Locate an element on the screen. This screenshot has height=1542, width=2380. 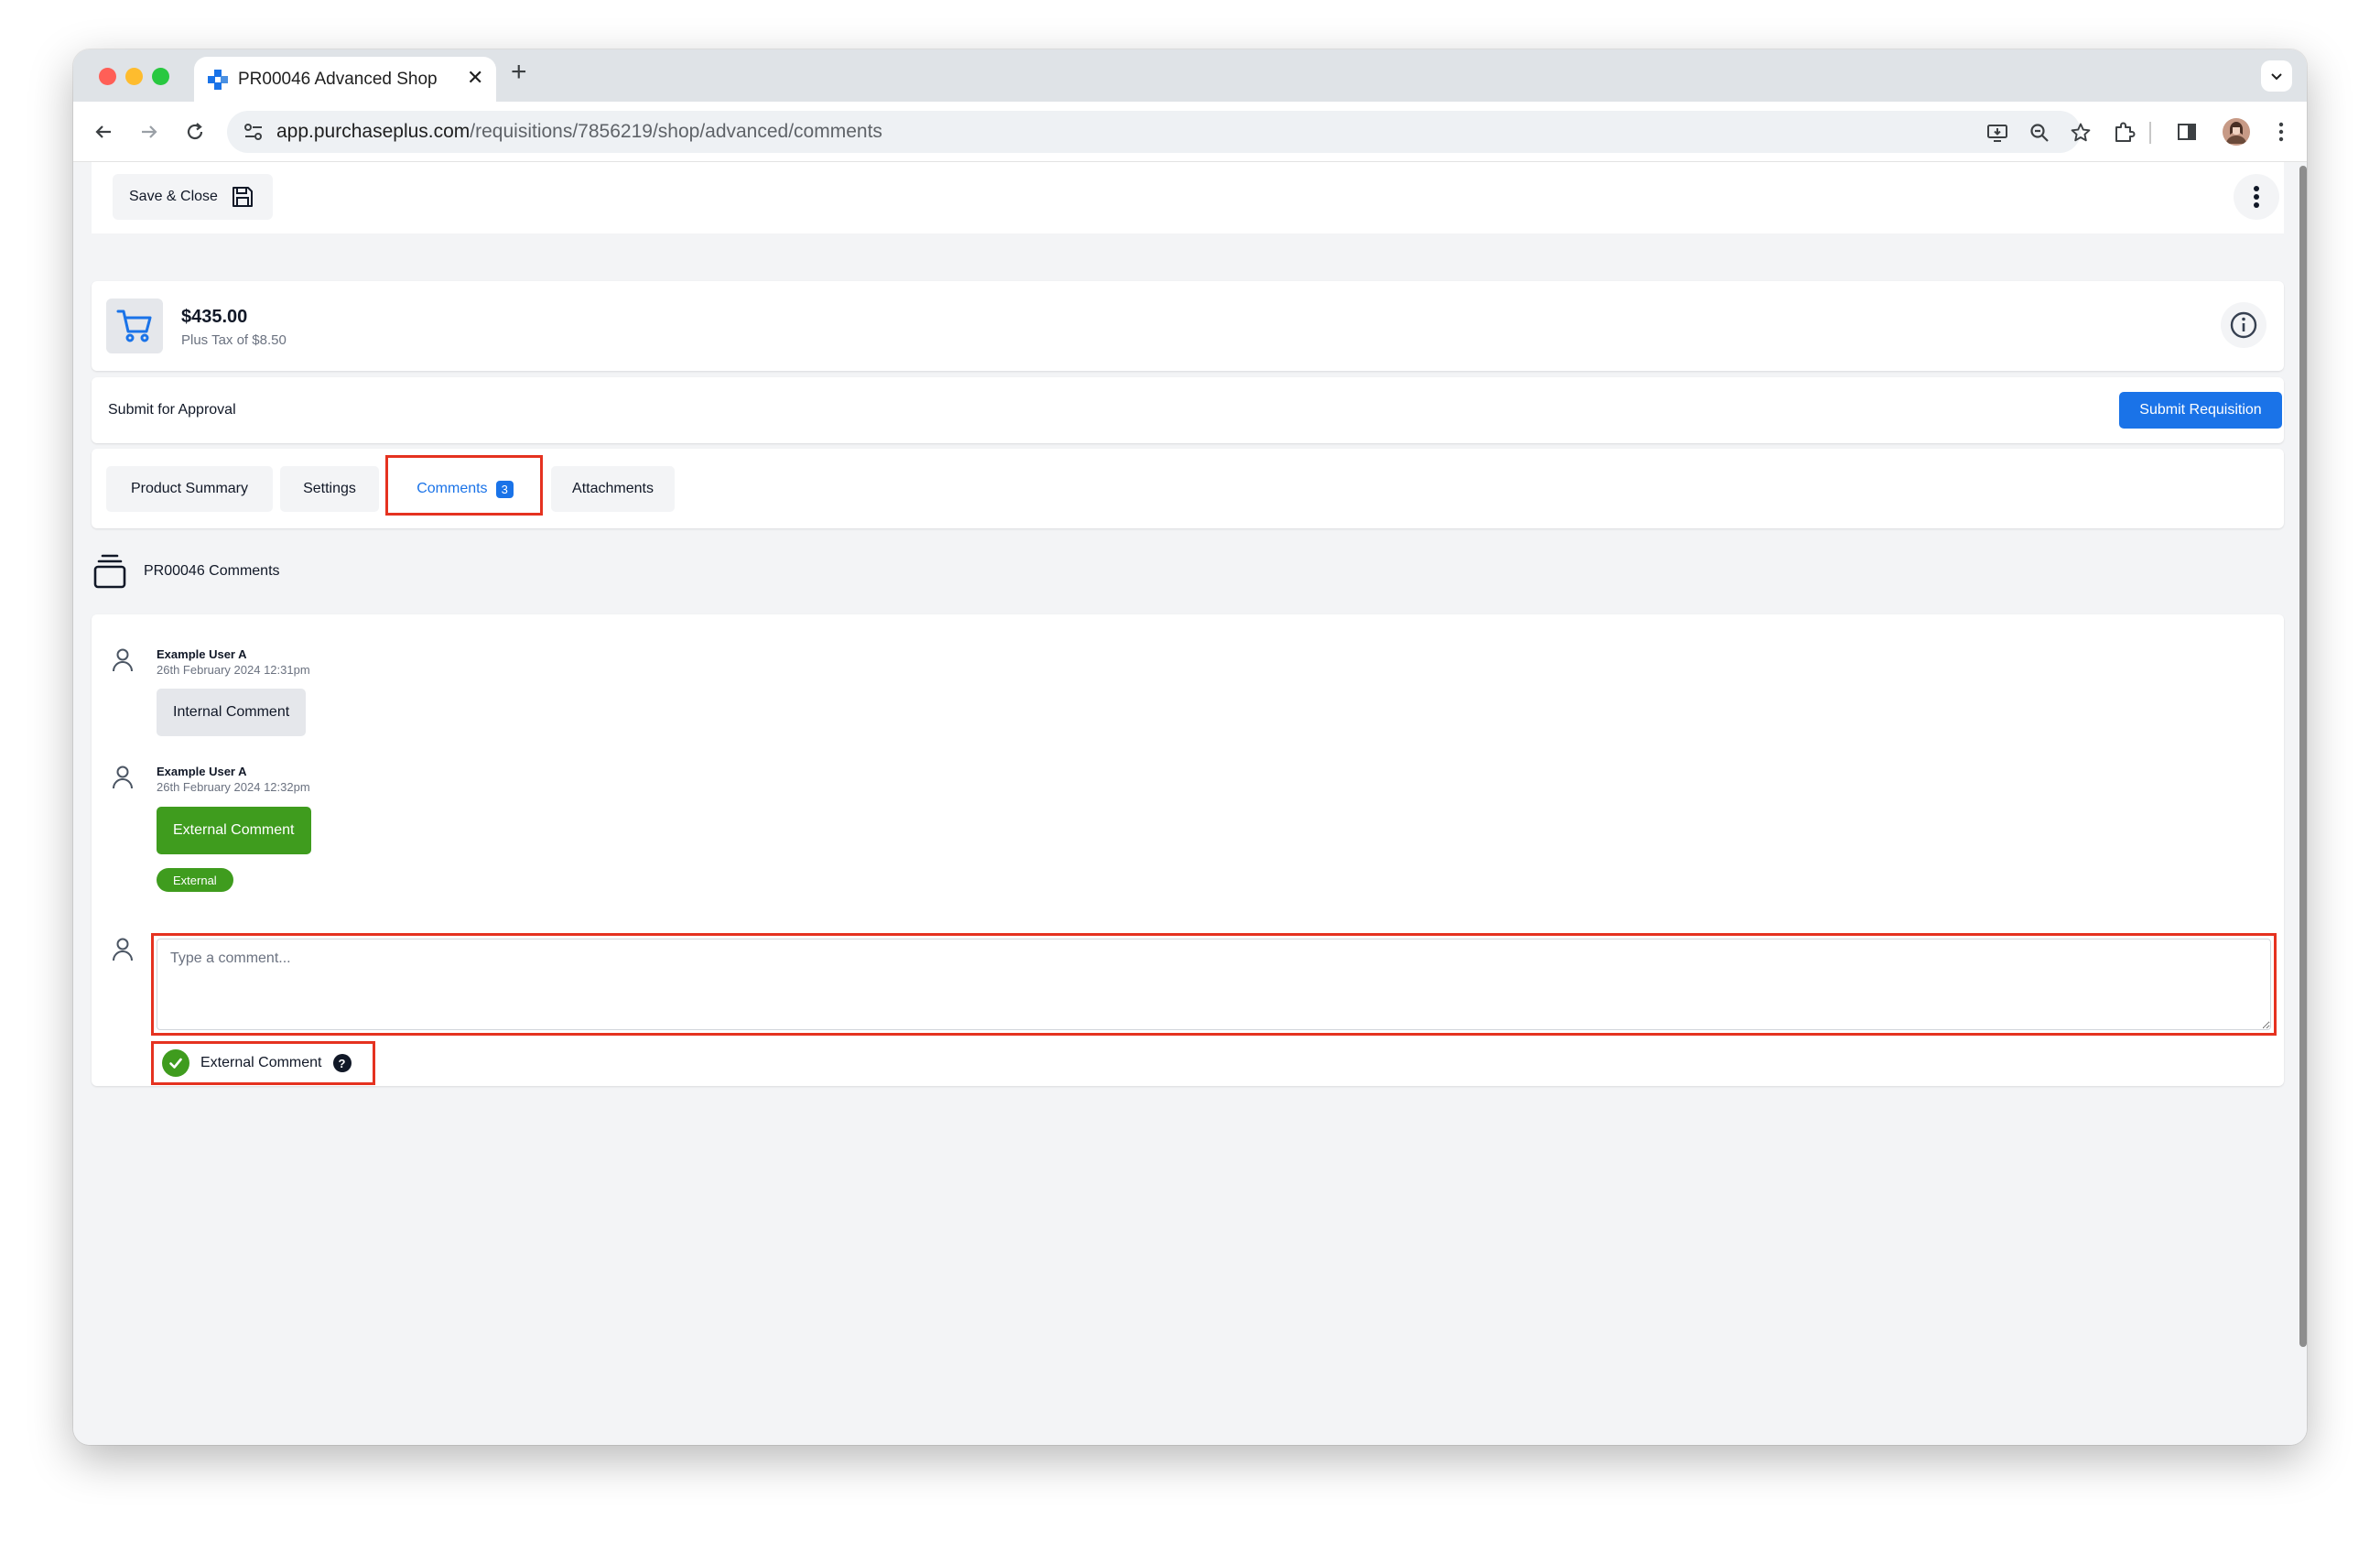
zoom-out-icon is located at coordinates (2039, 133).